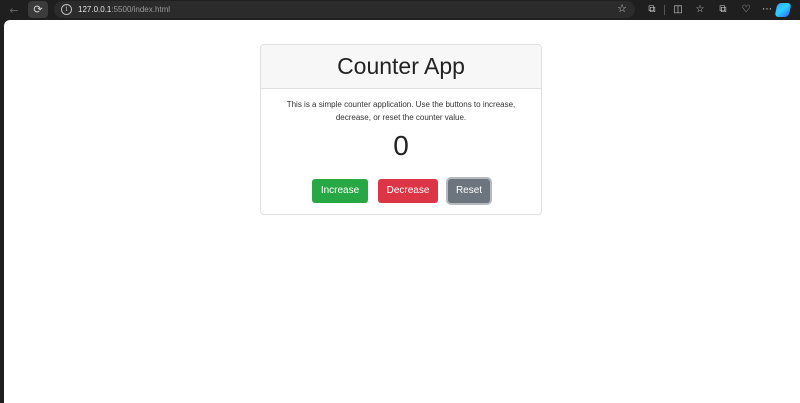 The width and height of the screenshot is (800, 403). What do you see at coordinates (95, 9) in the screenshot?
I see `url-host: 127.0.0.1` at bounding box center [95, 9].